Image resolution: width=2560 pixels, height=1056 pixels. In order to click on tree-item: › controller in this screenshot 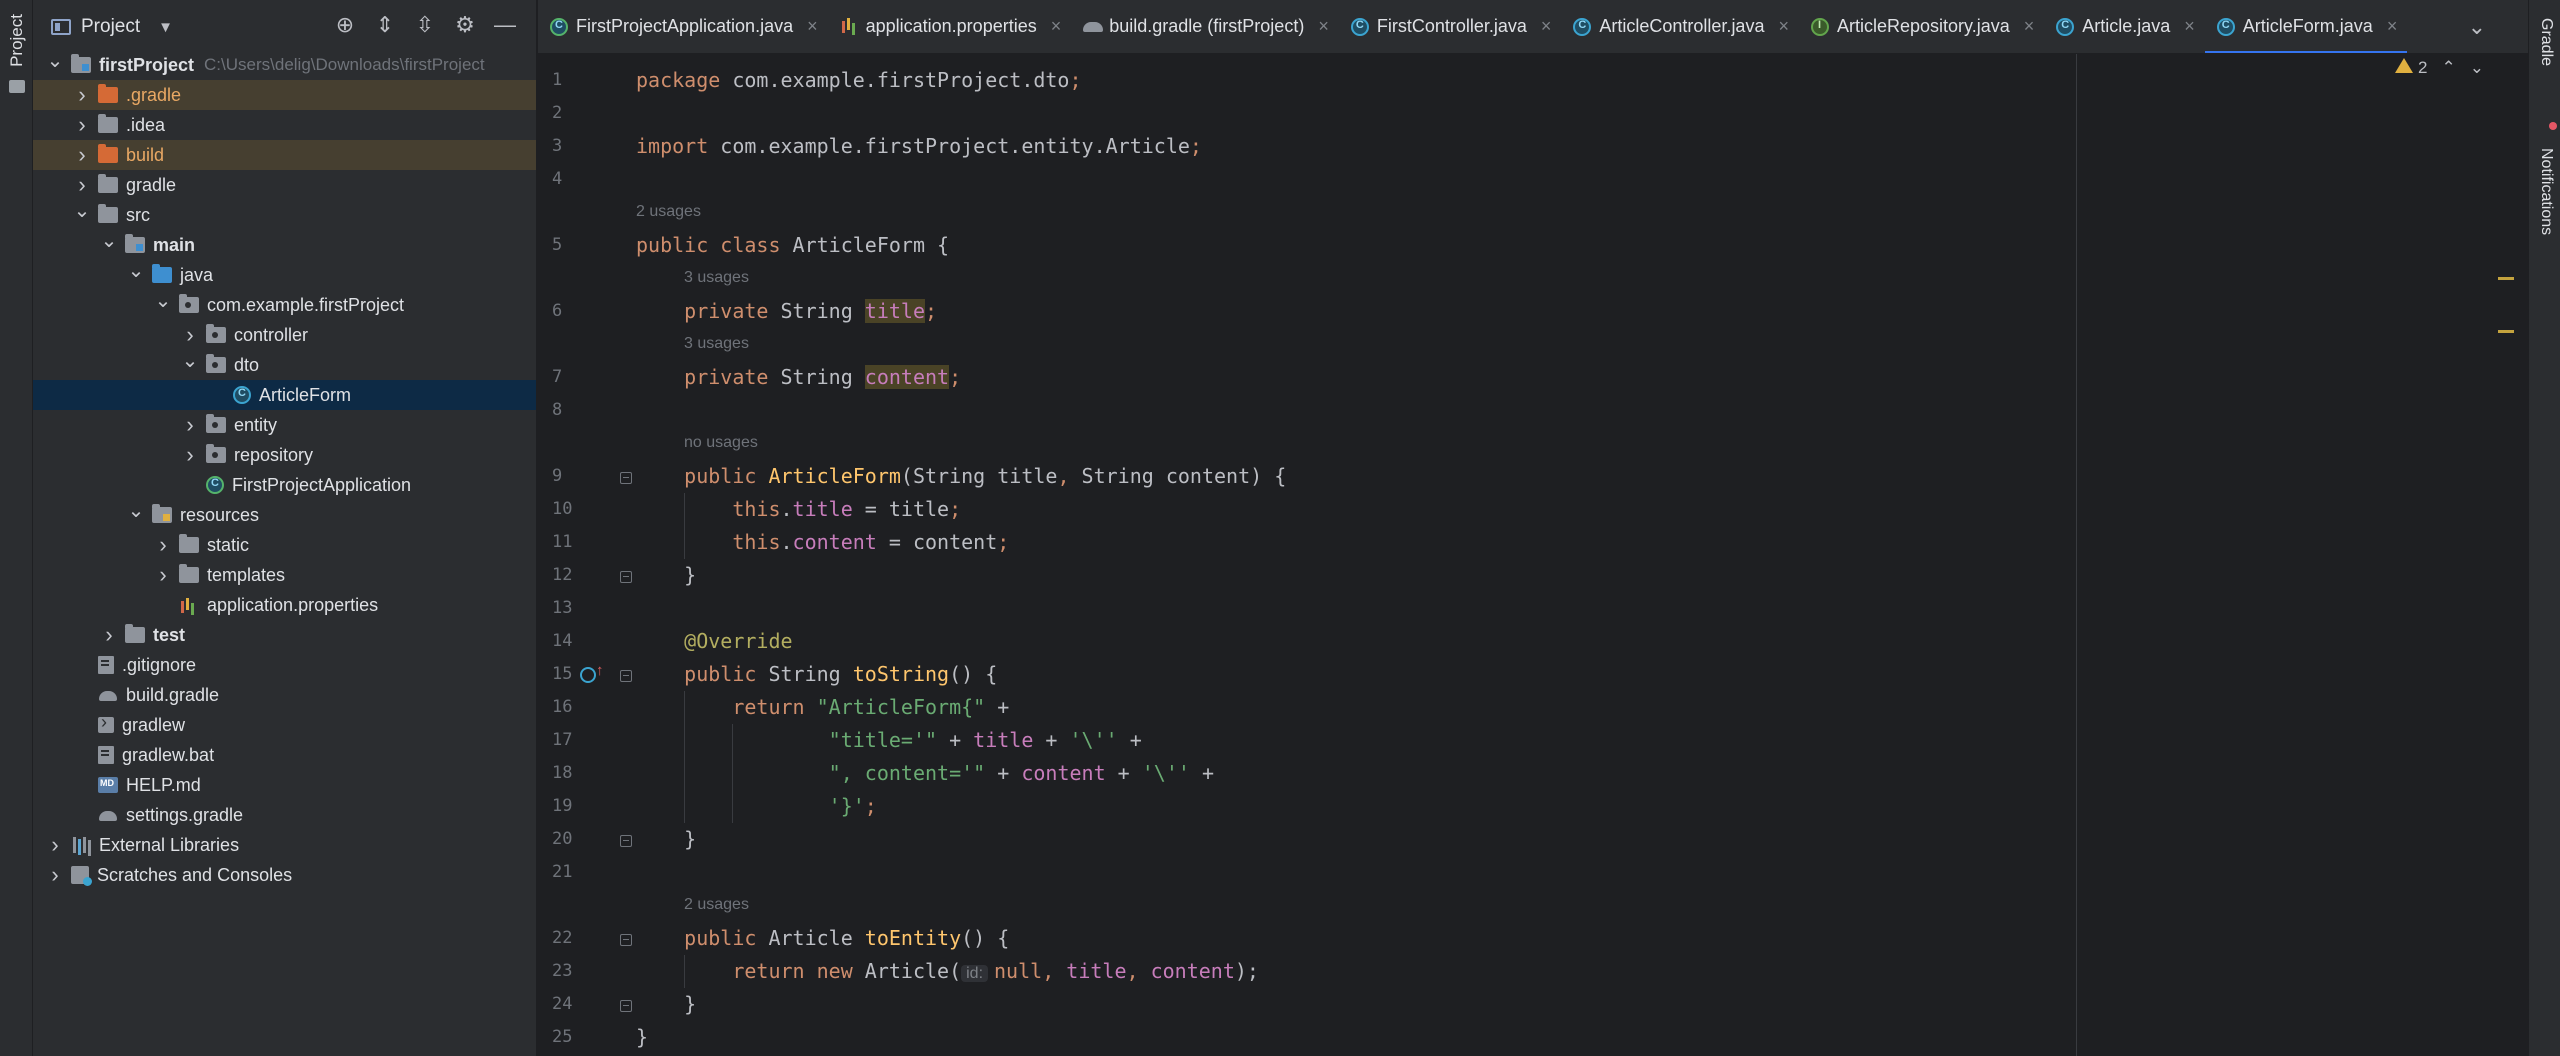, I will do `click(284, 335)`.